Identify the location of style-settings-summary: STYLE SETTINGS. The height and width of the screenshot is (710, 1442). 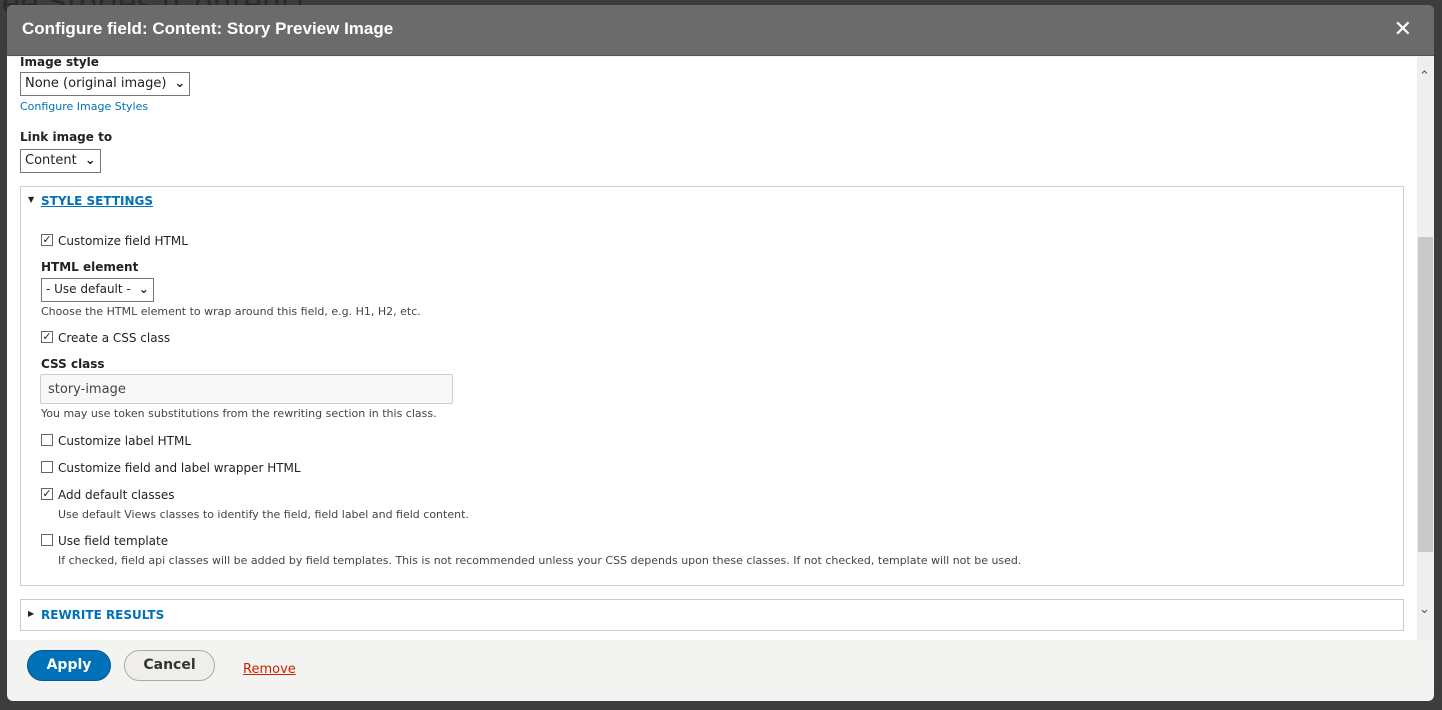
(97, 201).